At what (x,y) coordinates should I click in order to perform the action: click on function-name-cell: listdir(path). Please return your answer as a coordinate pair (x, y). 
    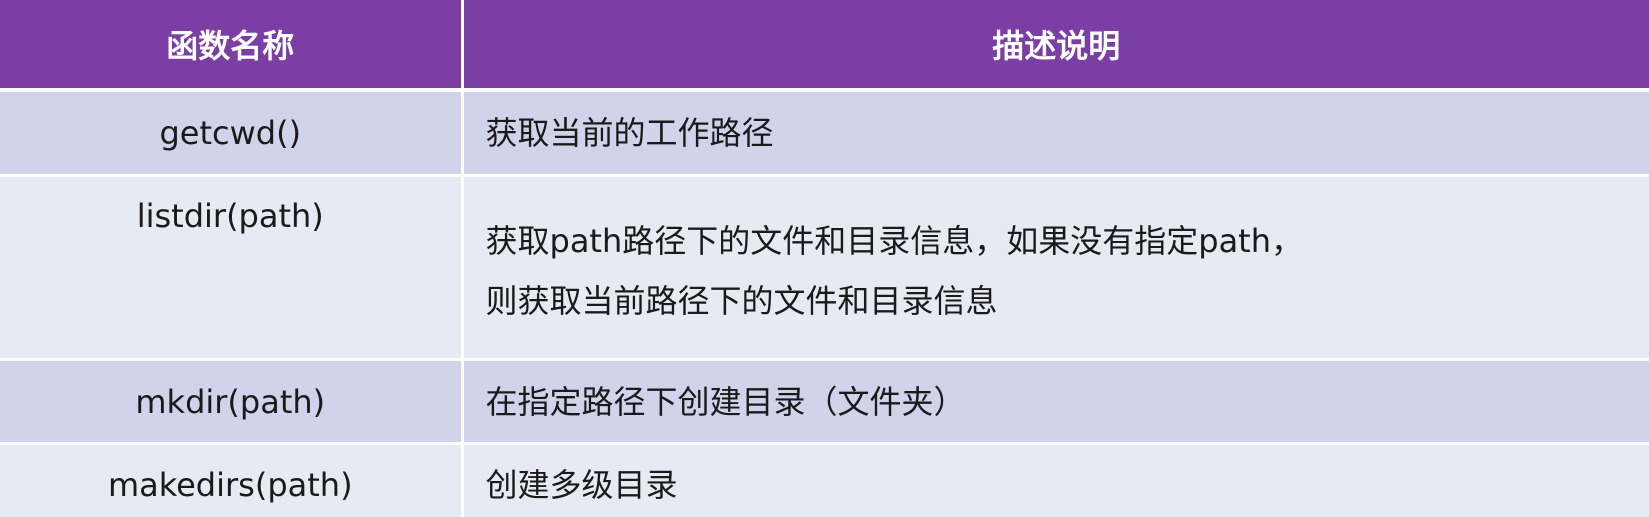
    Looking at the image, I should click on (232, 268).